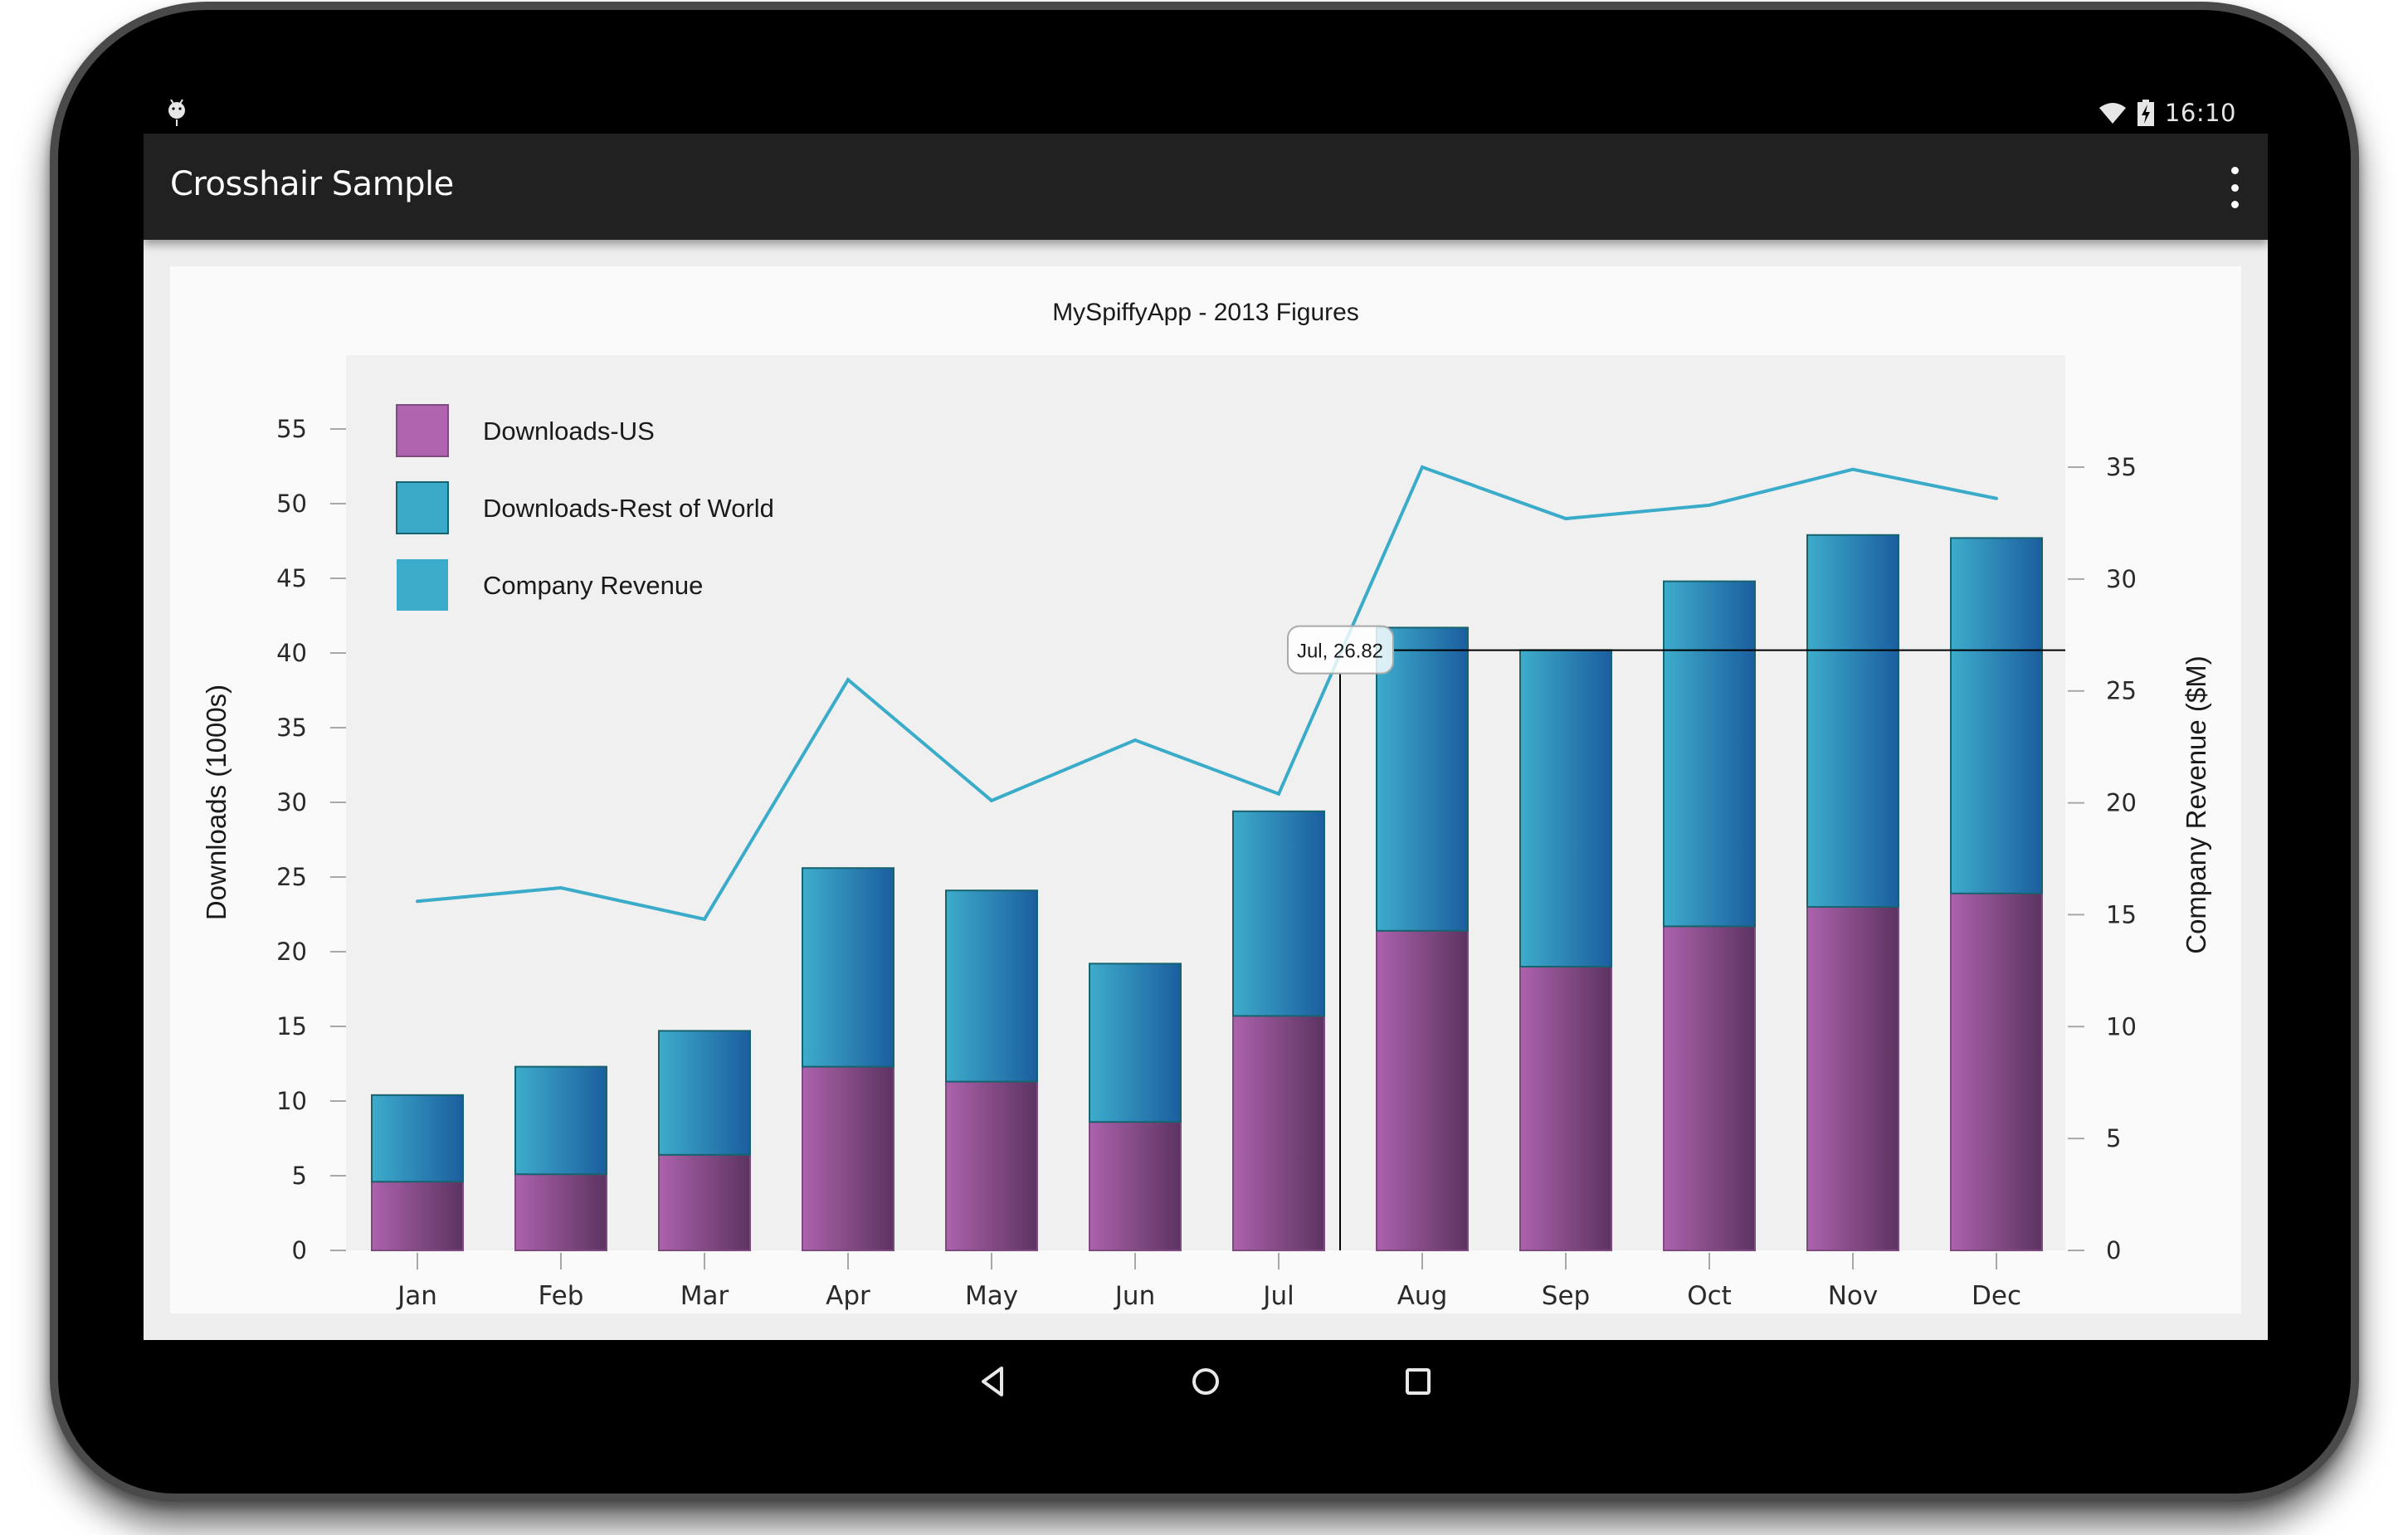 This screenshot has width=2408, height=1535. What do you see at coordinates (991, 1296) in the screenshot?
I see `x-tick-label: May` at bounding box center [991, 1296].